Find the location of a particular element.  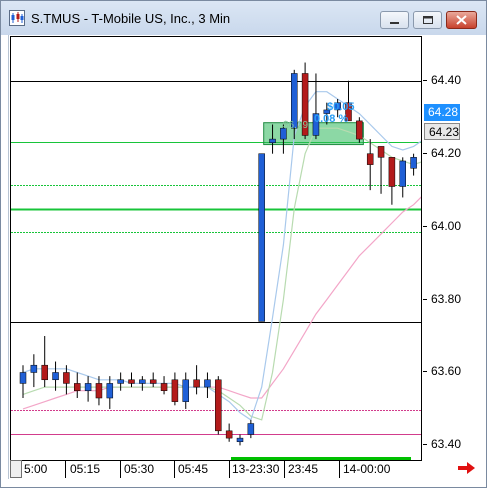

price-tick-label: 64.40 is located at coordinates (446, 79).